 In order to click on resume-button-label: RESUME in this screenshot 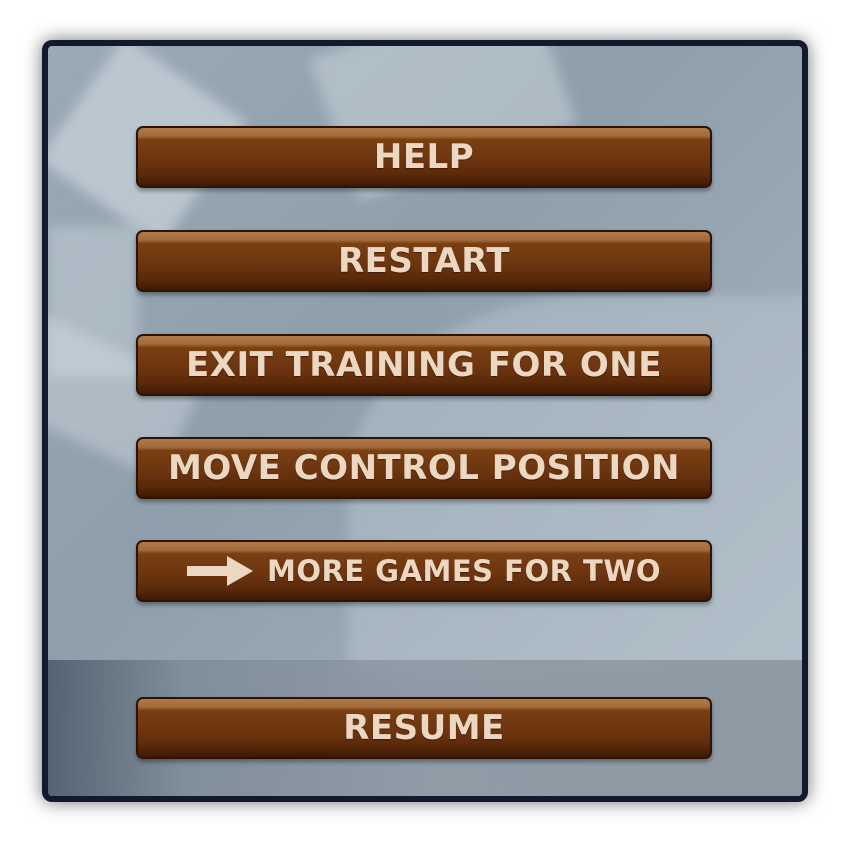, I will do `click(424, 728)`.